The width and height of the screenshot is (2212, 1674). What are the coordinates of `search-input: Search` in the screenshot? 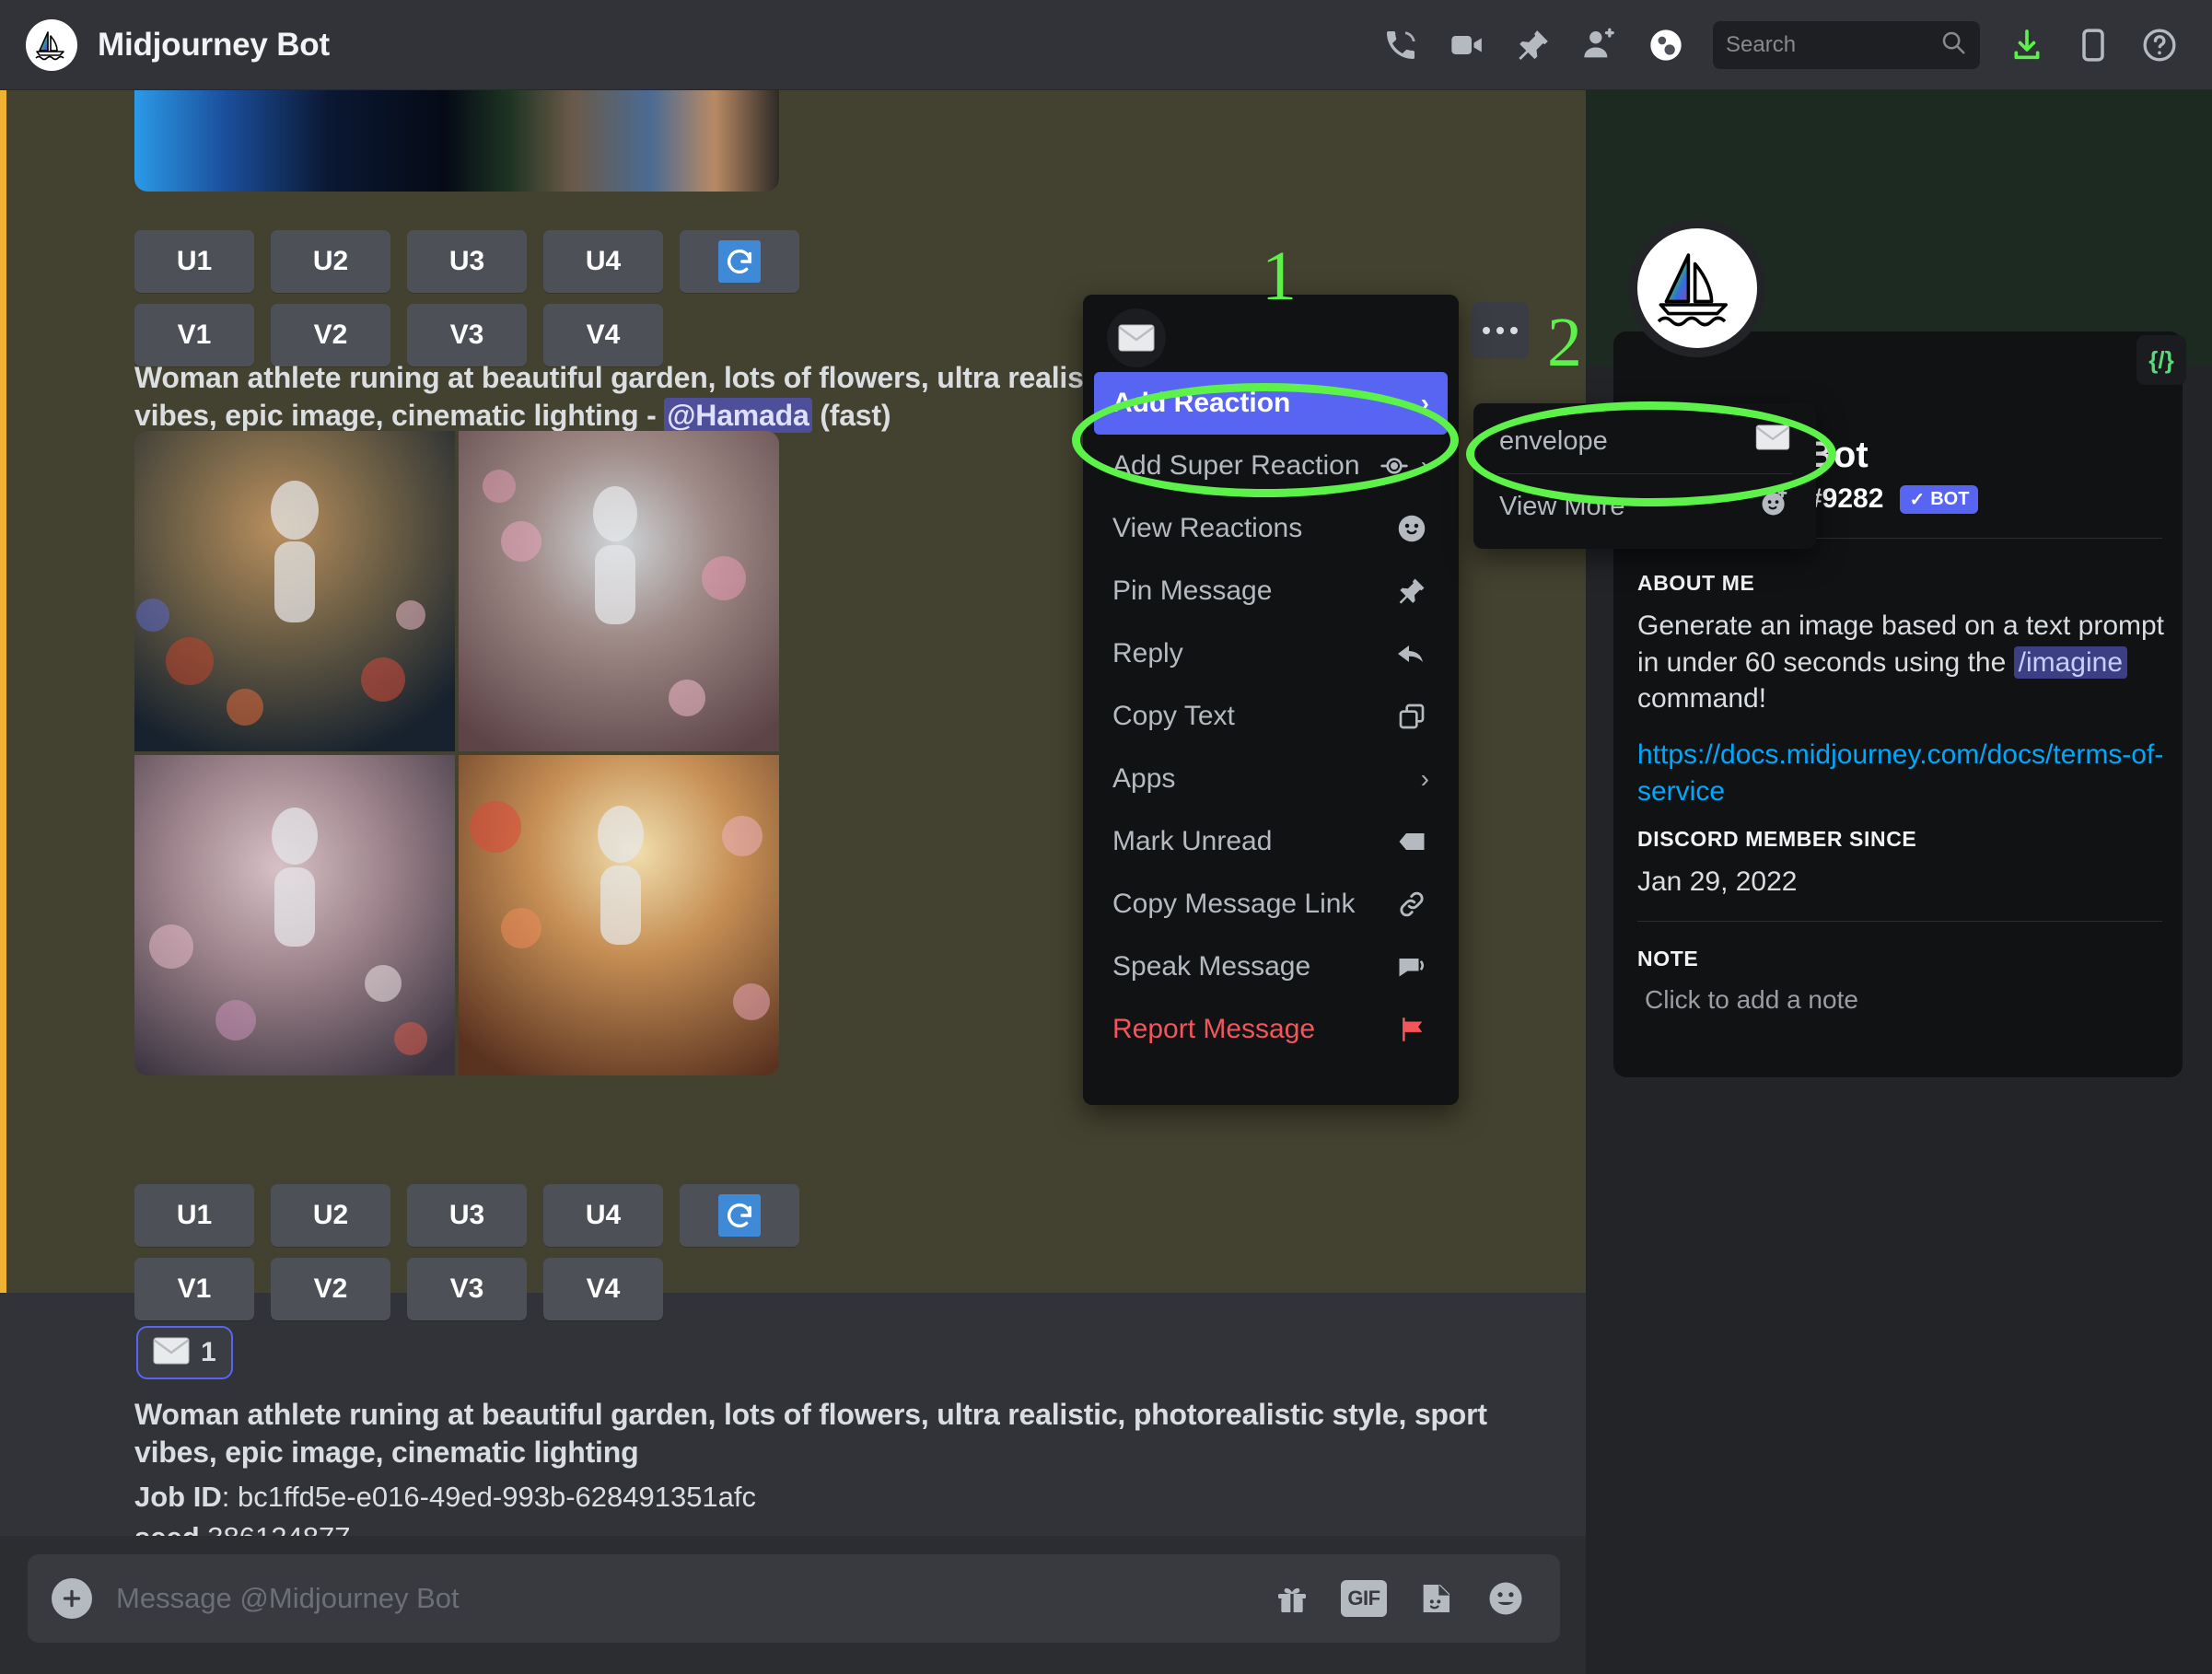 It's located at (1846, 44).